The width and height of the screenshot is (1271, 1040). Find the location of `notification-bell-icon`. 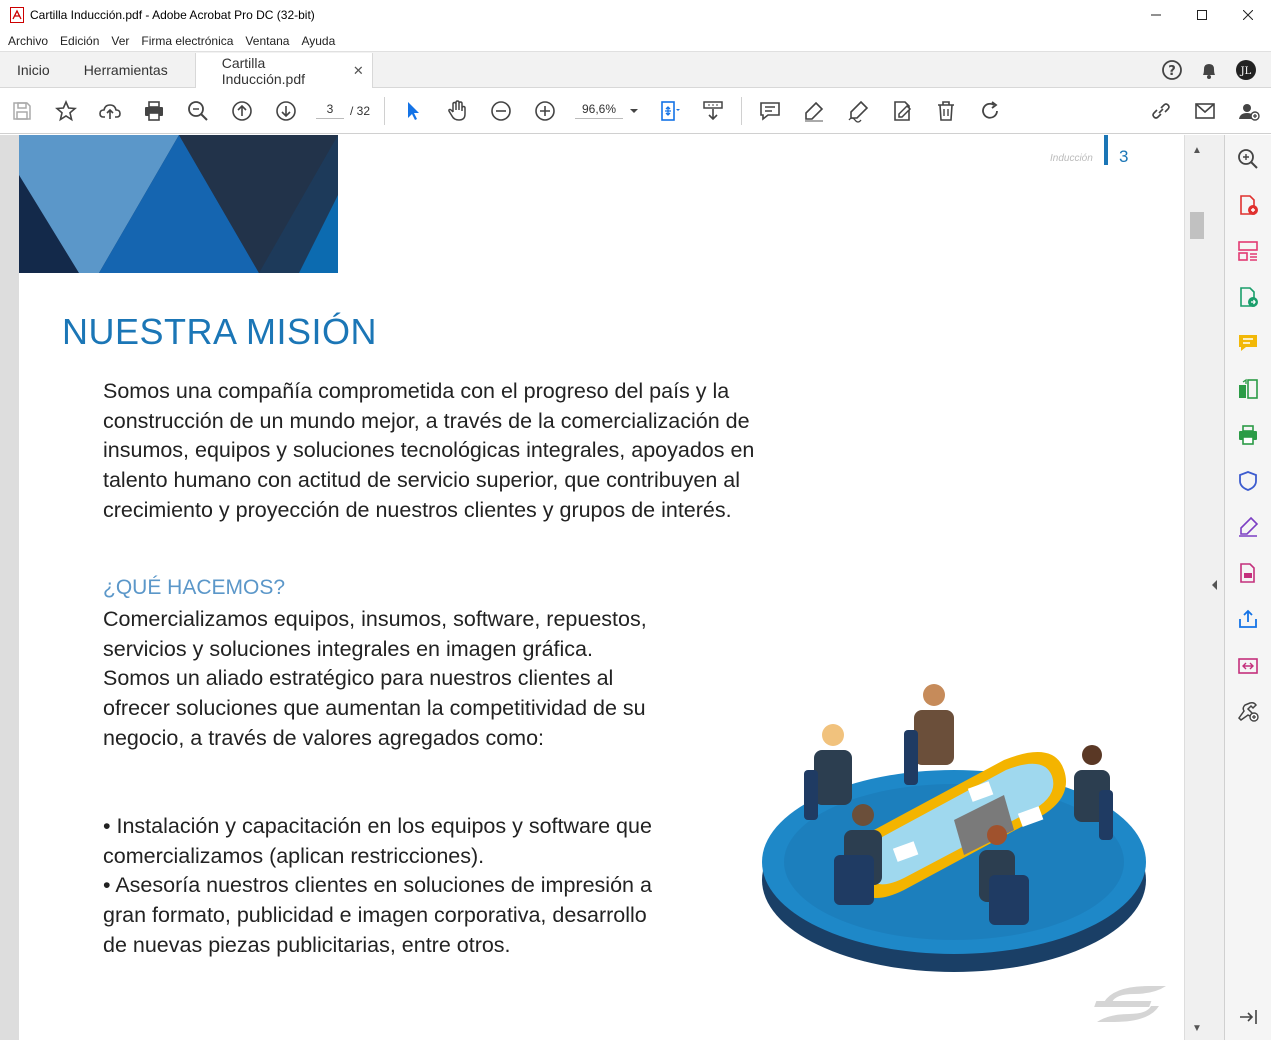

notification-bell-icon is located at coordinates (1209, 70).